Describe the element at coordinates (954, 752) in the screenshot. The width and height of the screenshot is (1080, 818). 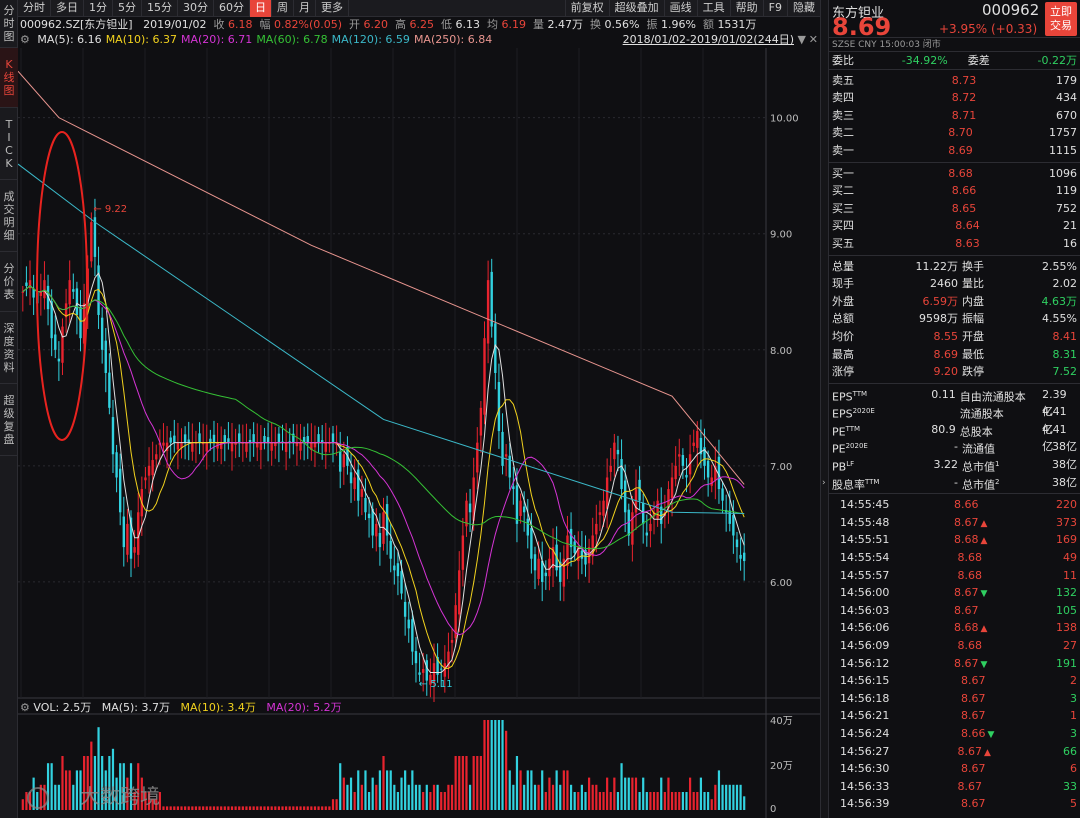
I see `tick-row: 14:56:27 8.67 ▲ 66` at that location.